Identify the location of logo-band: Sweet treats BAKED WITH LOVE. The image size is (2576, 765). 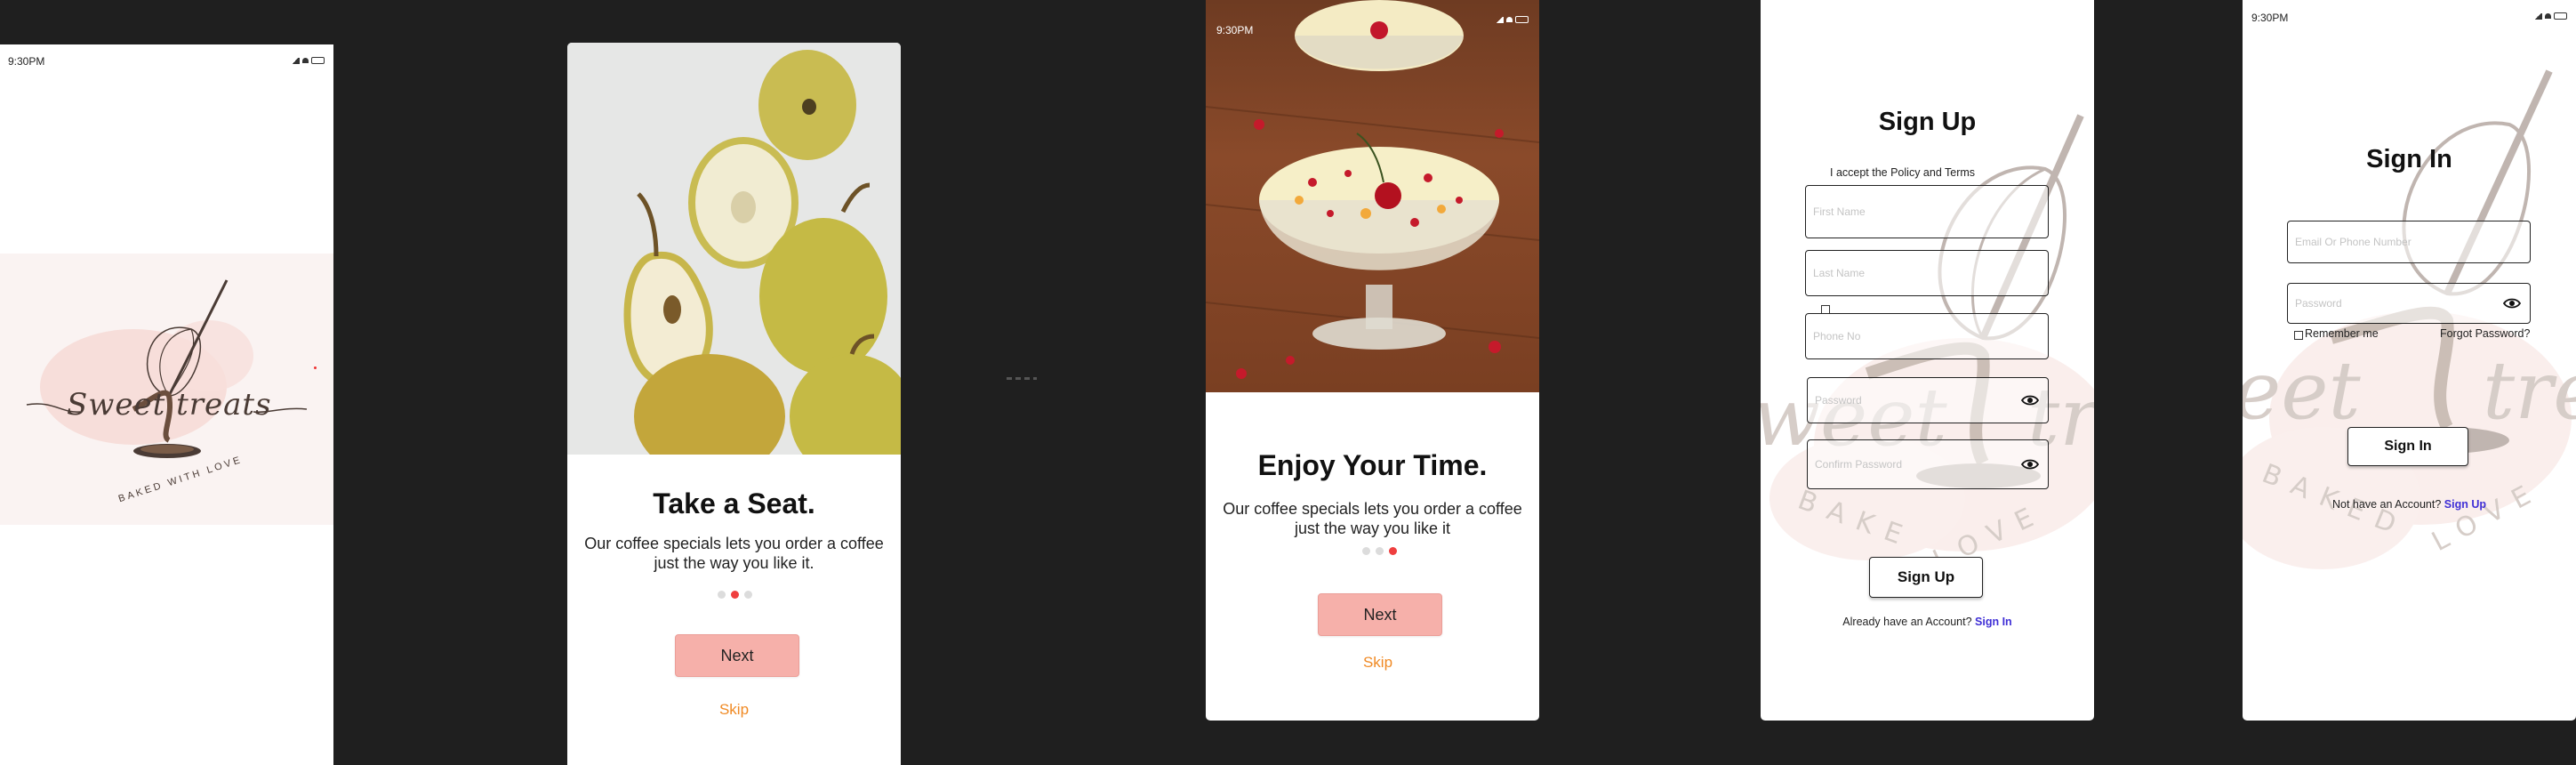
(166, 389).